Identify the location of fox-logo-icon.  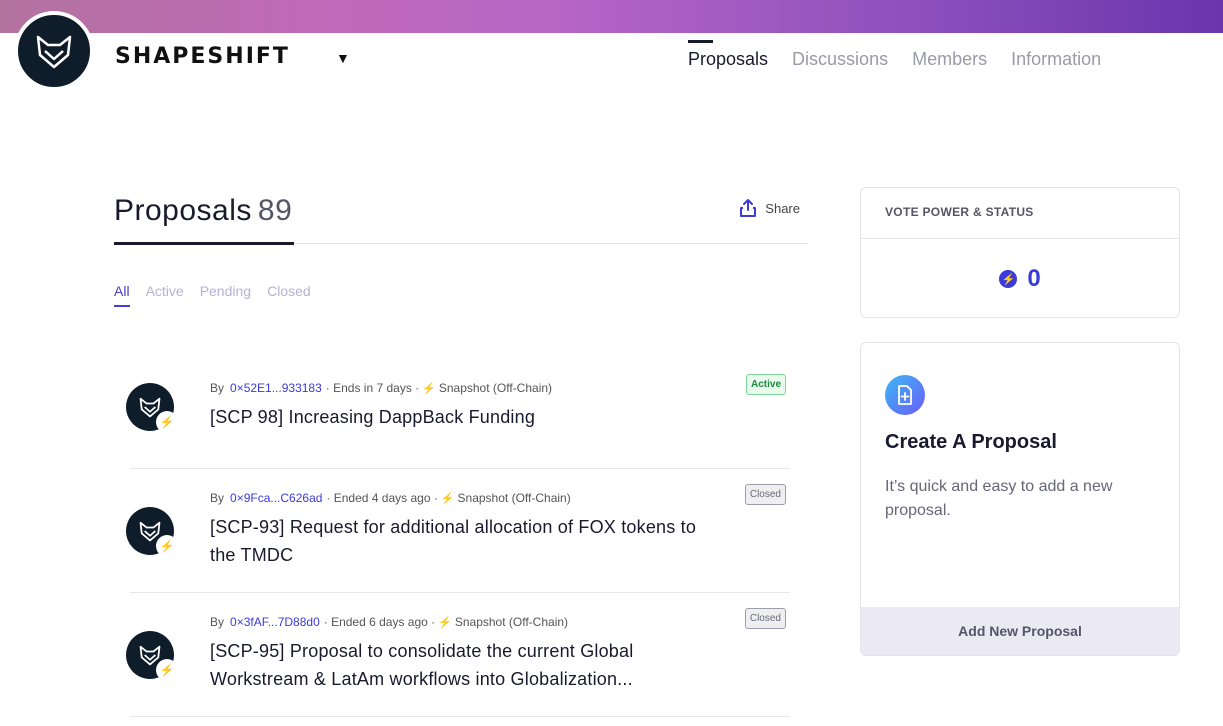
(54, 52).